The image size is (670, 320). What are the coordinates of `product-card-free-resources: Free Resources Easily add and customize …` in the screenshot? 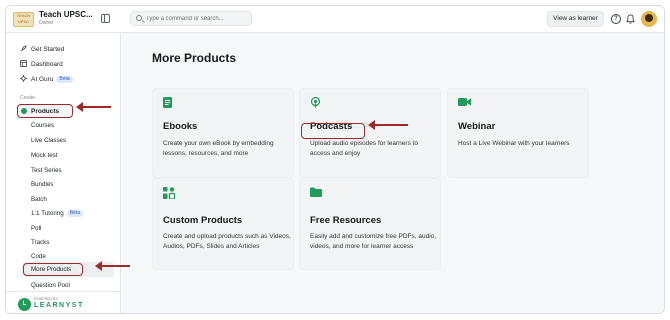 It's located at (370, 224).